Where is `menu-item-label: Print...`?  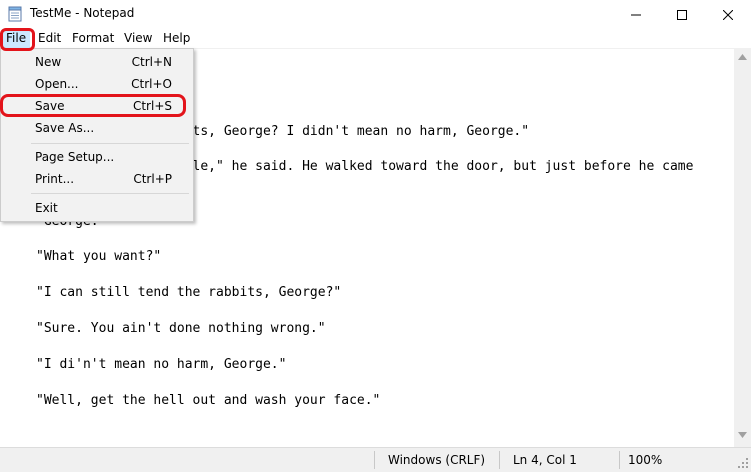 menu-item-label: Print... is located at coordinates (55, 179).